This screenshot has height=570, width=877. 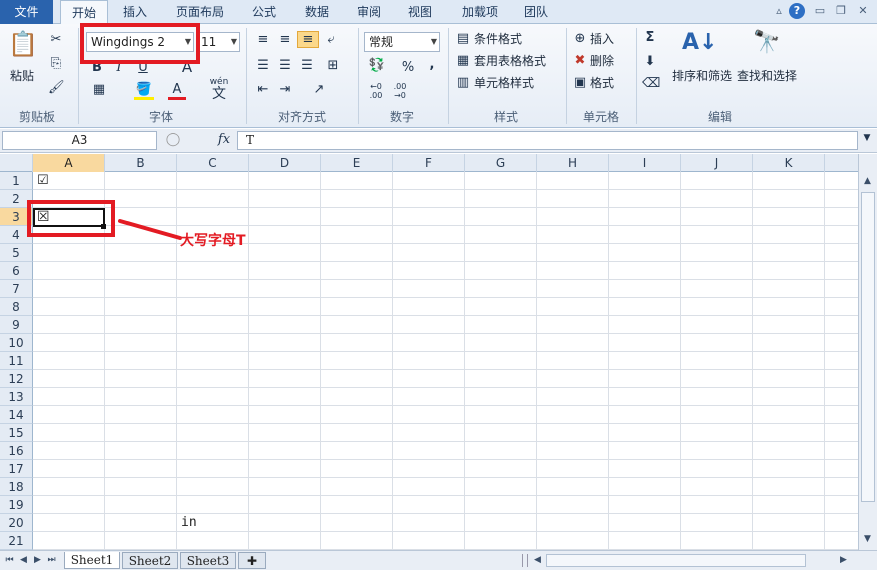 I want to click on tab-split-handle, so click(x=525, y=560).